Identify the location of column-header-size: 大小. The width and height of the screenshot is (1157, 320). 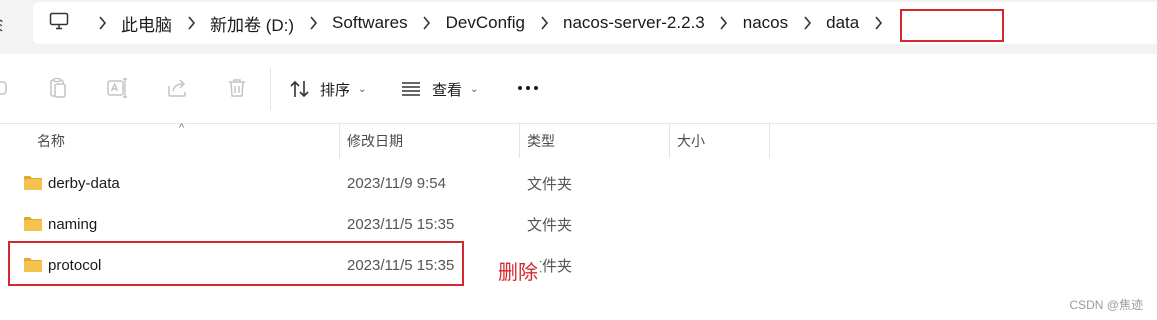
(691, 141).